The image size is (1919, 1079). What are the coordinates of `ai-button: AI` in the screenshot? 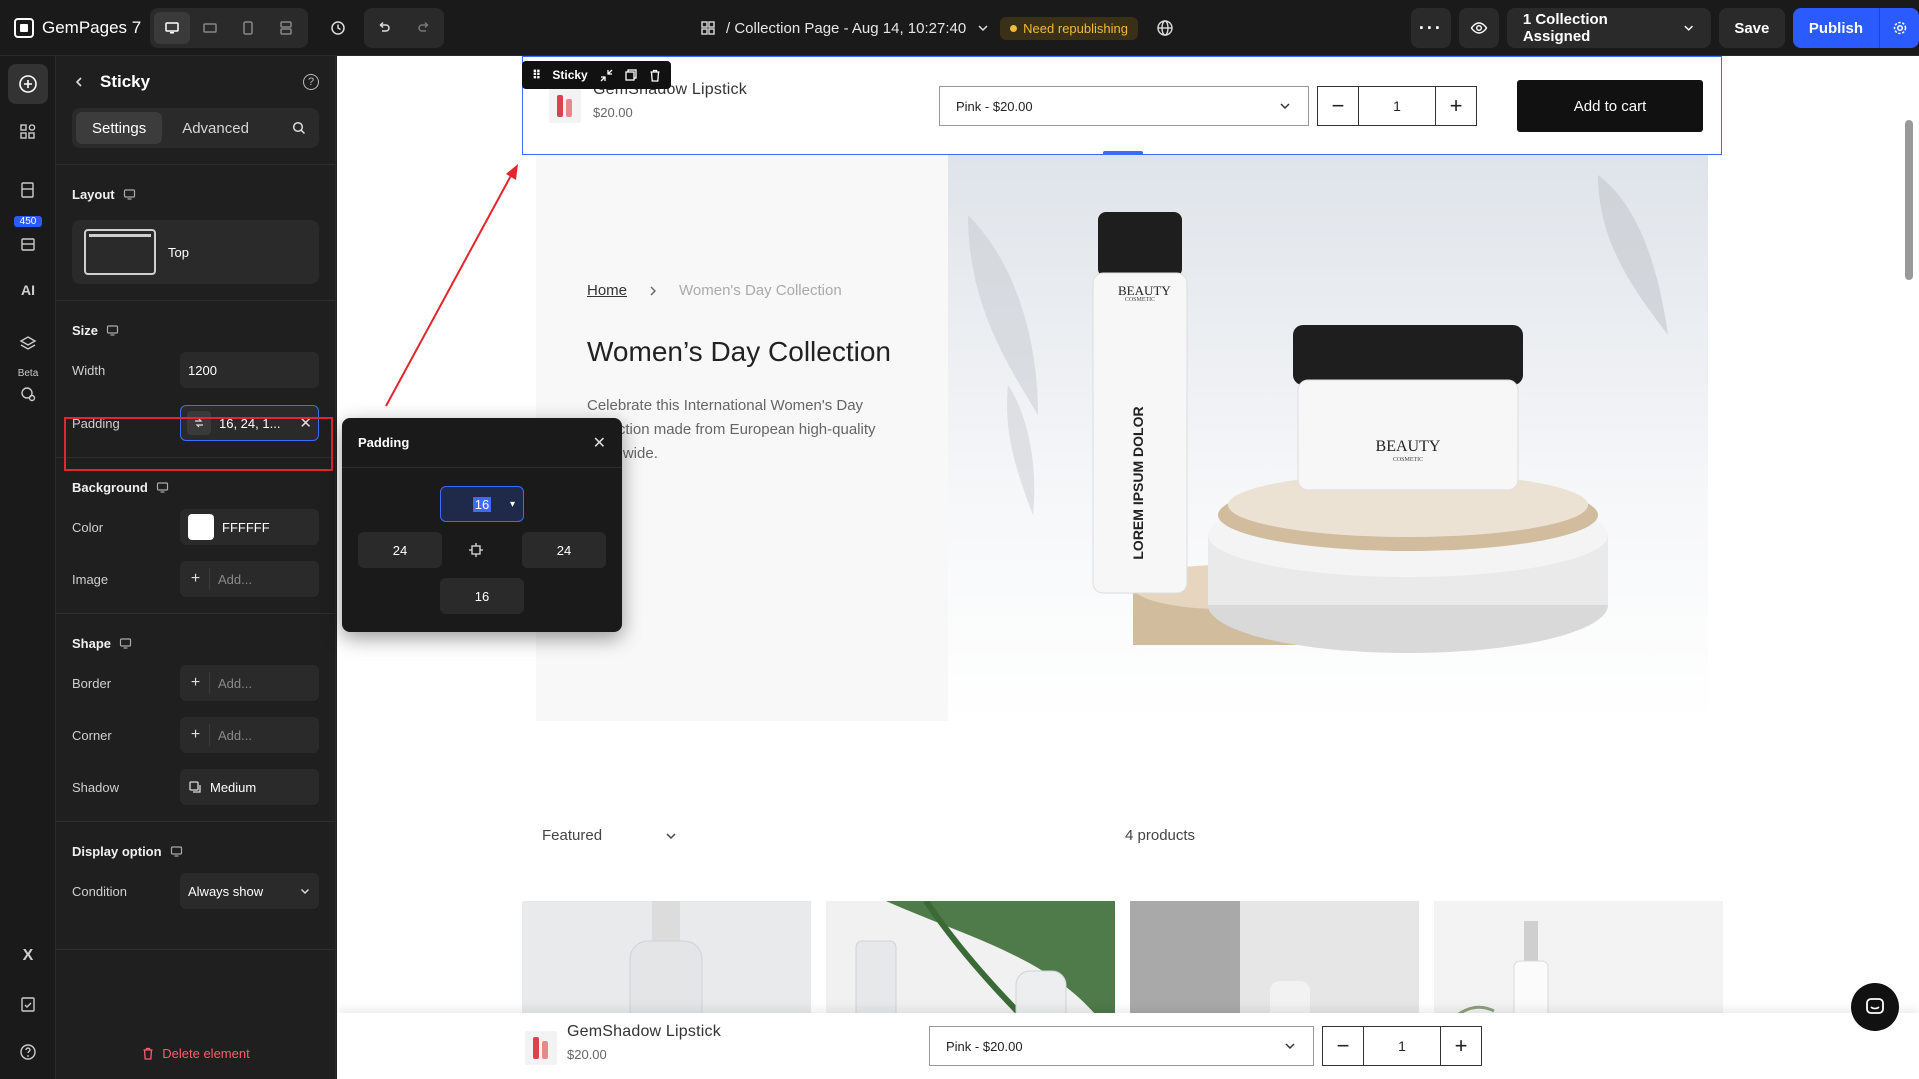 It's located at (28, 290).